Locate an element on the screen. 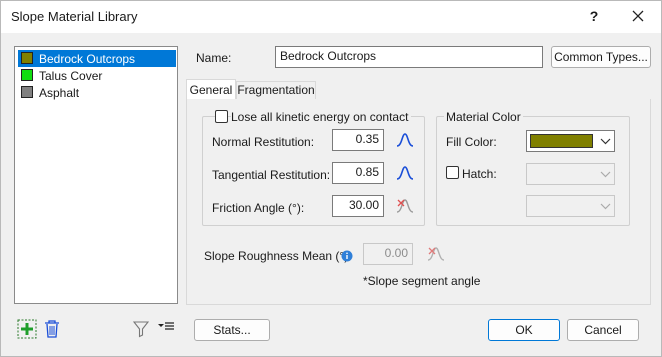 Image resolution: width=662 pixels, height=357 pixels. friction-angle-label: Friction Angle (°): is located at coordinates (258, 208).